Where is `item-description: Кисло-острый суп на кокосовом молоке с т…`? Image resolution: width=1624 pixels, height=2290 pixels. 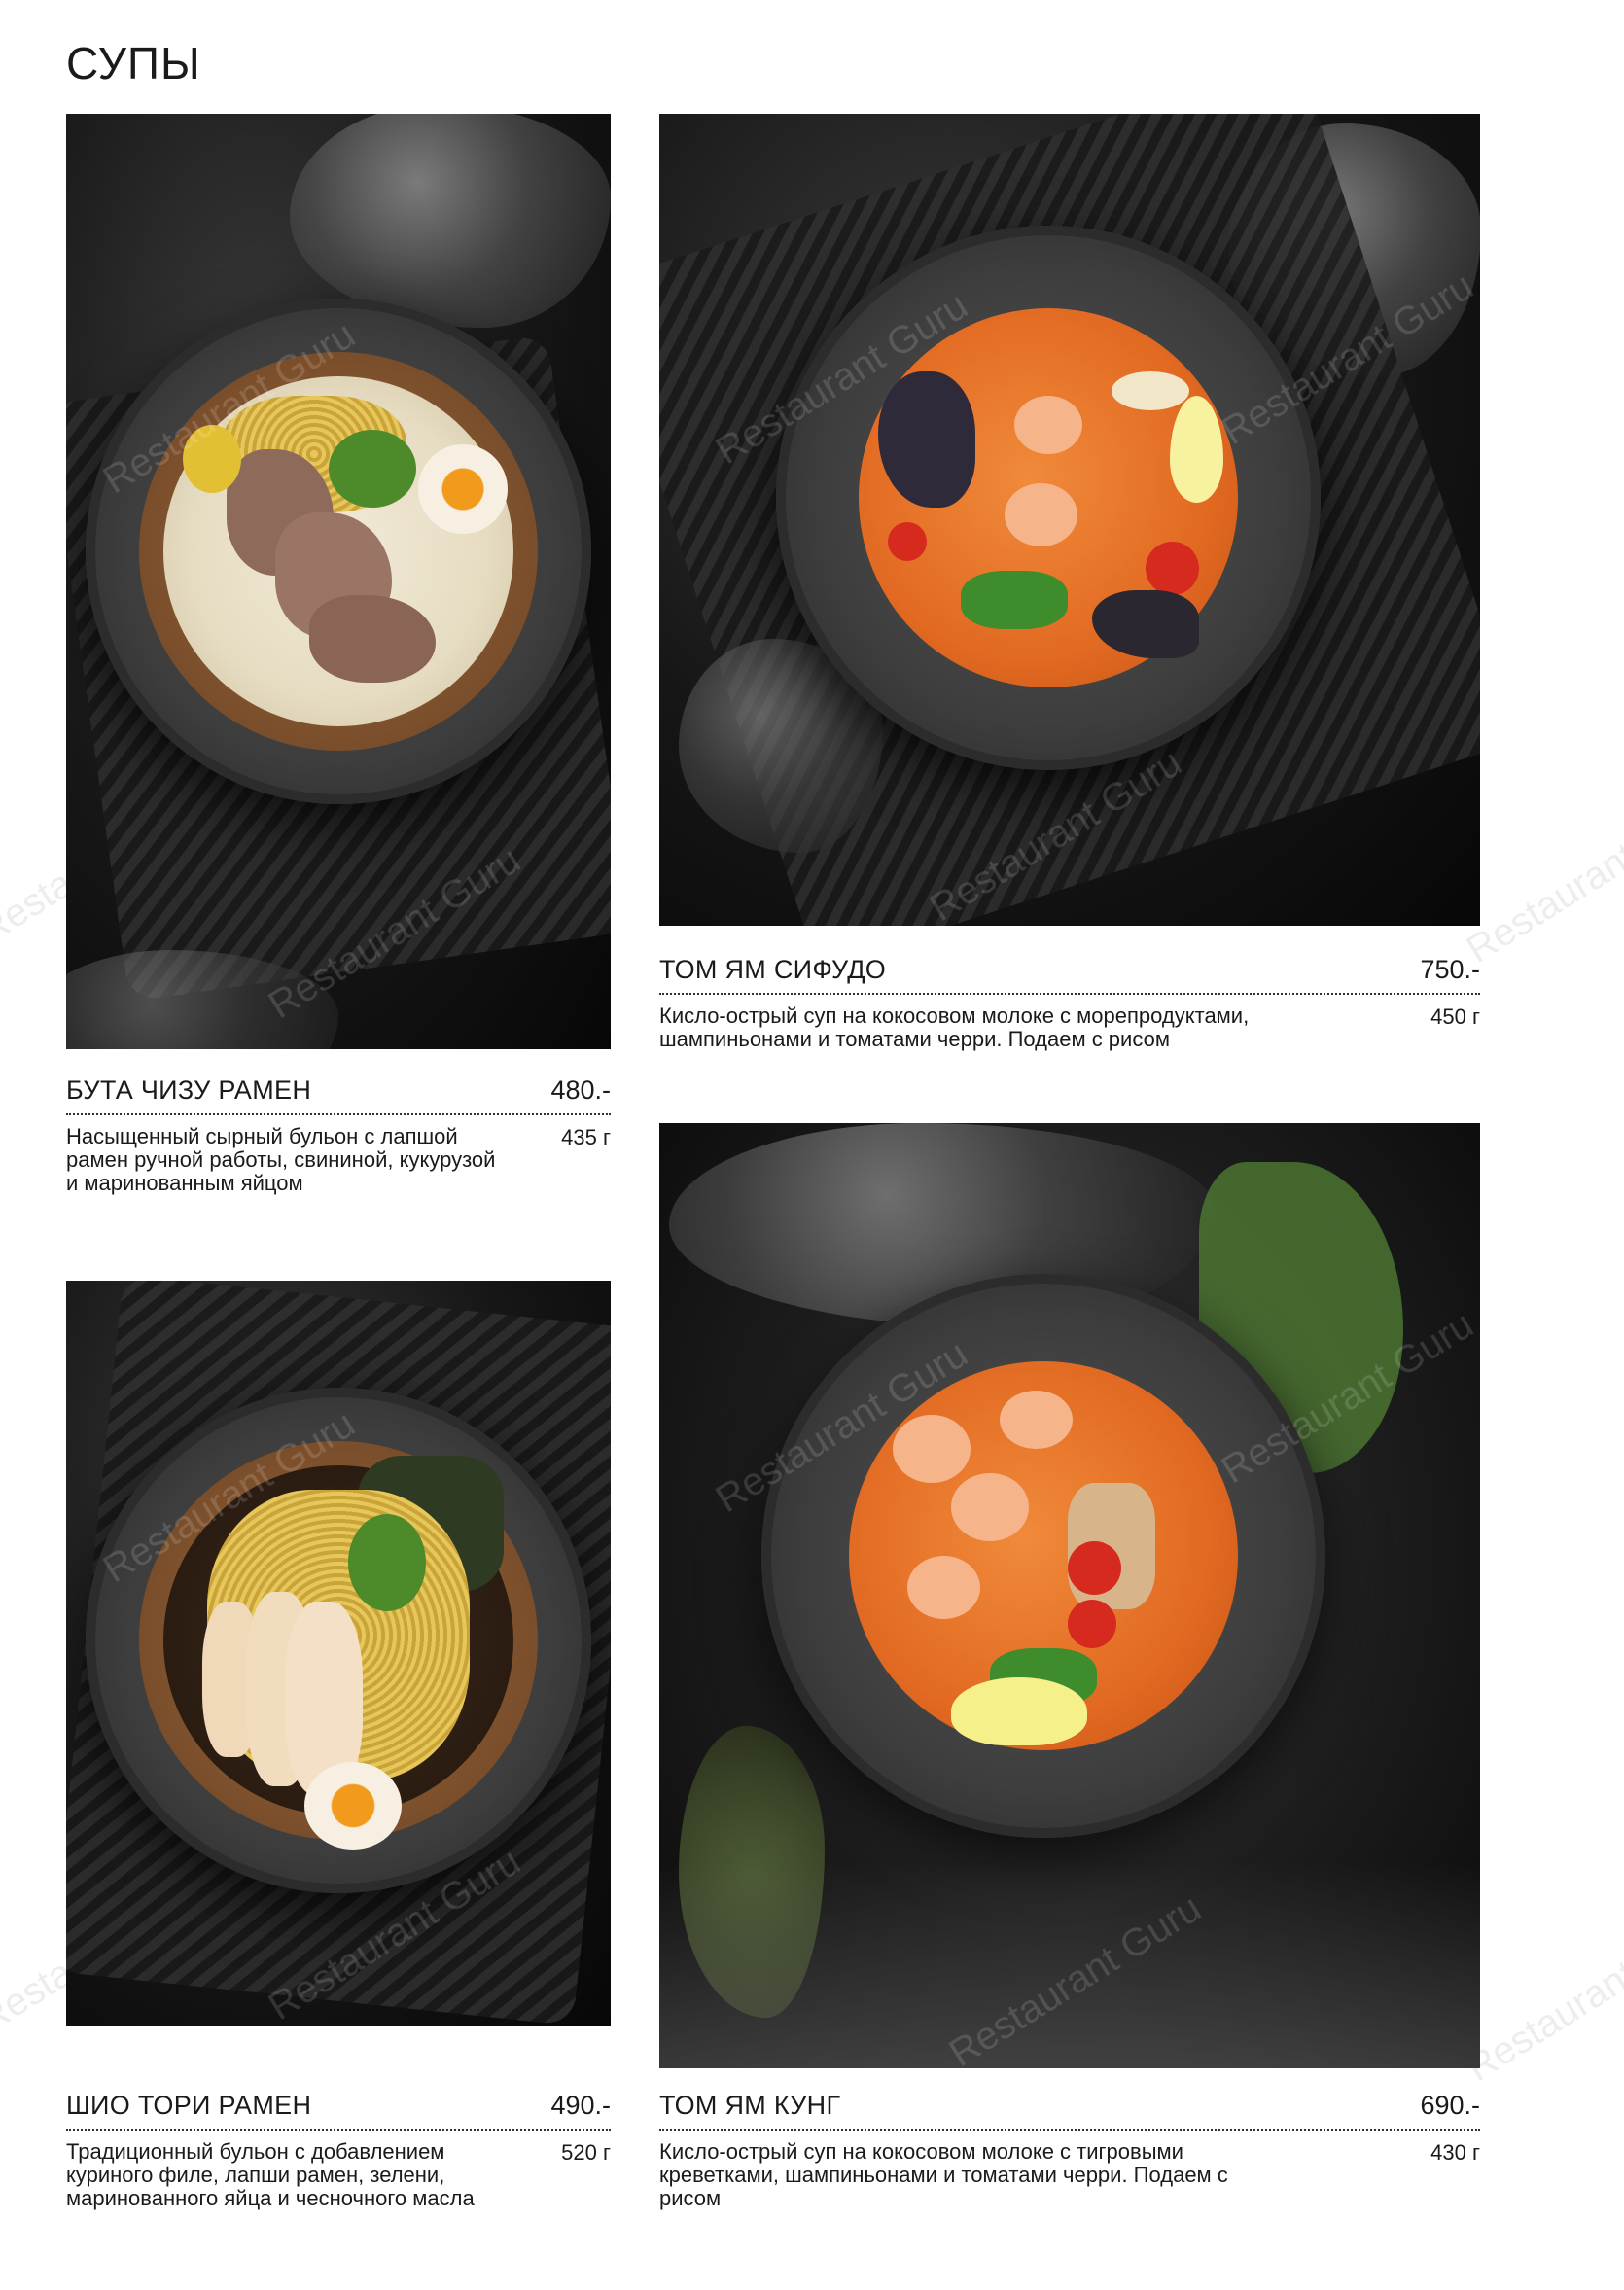 item-description: Кисло-острый суп на кокосовом молоке с т… is located at coordinates (943, 2174).